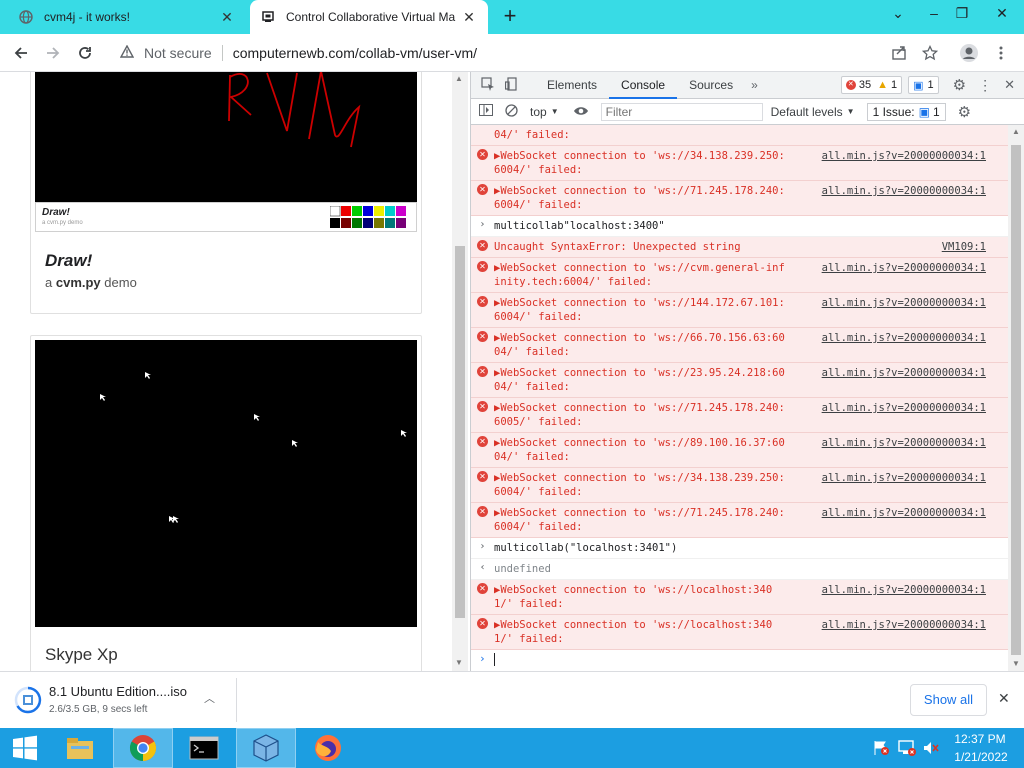 The height and width of the screenshot is (768, 1024). What do you see at coordinates (1004, 698) in the screenshot?
I see `close-download-bar-icon: ✕` at bounding box center [1004, 698].